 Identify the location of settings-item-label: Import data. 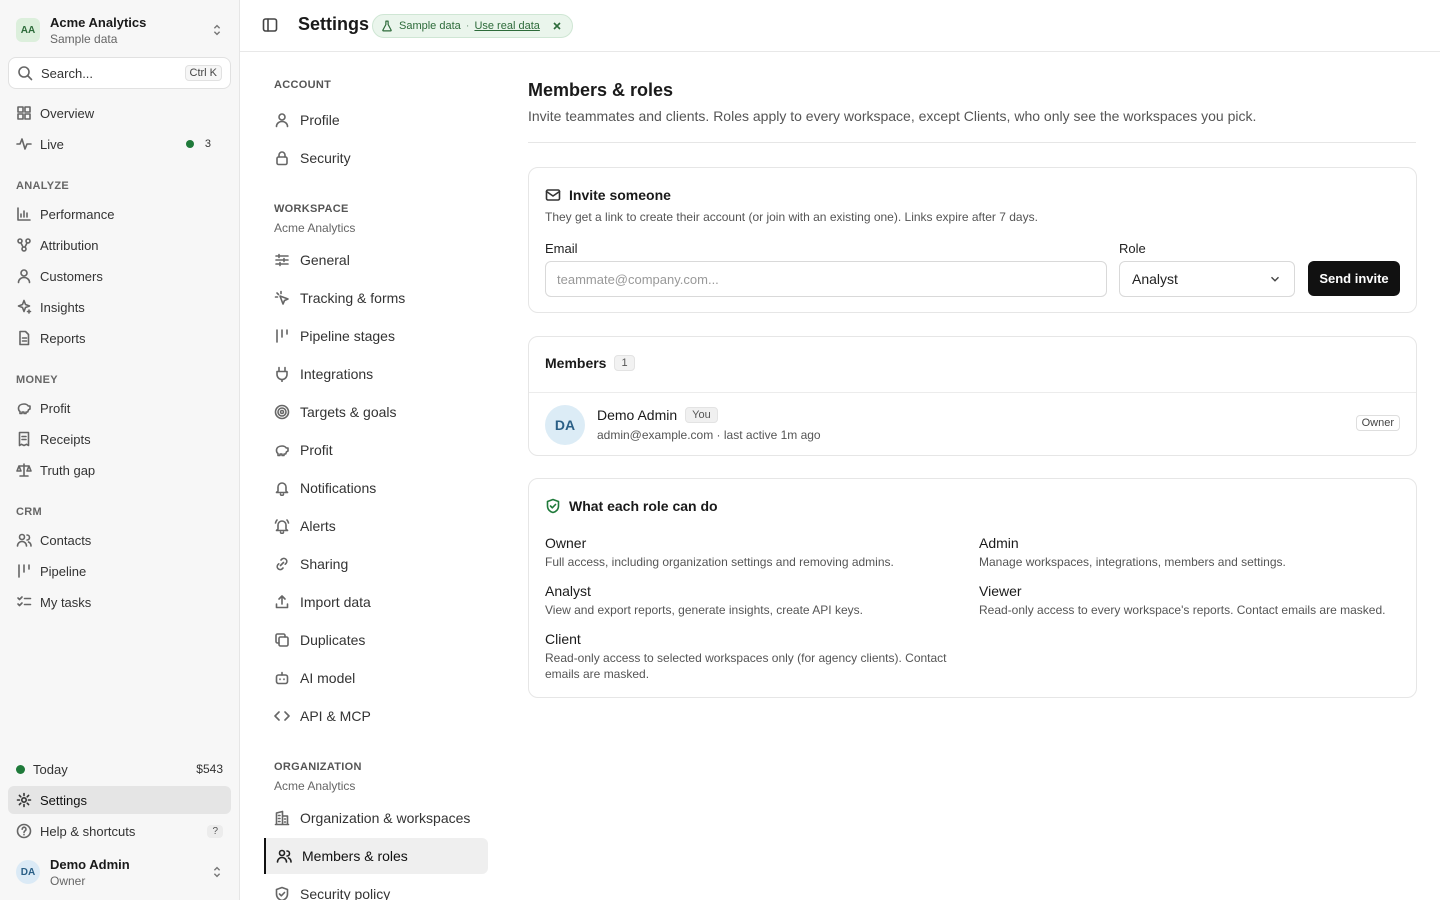
(335, 602).